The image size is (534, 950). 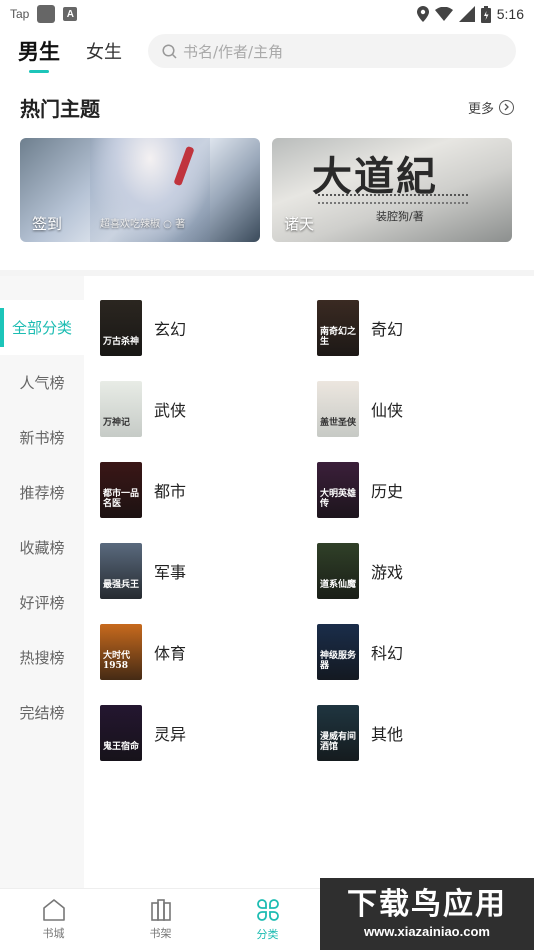 What do you see at coordinates (208, 489) in the screenshot?
I see `category-dushi: 都市一品名医 都市` at bounding box center [208, 489].